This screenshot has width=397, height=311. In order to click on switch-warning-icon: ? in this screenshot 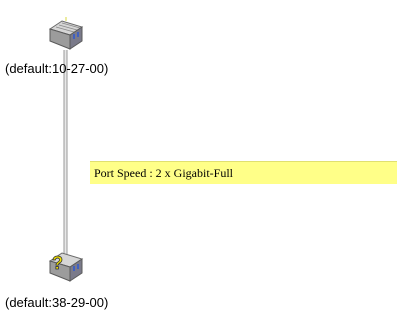, I will do `click(66, 267)`.